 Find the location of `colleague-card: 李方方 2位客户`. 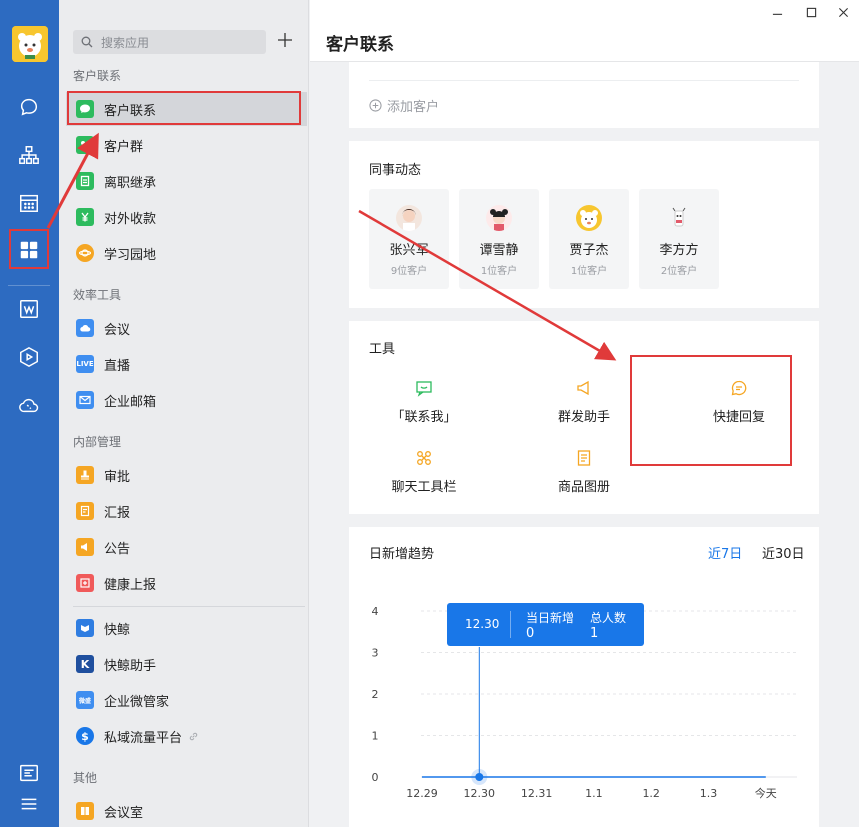

colleague-card: 李方方 2位客户 is located at coordinates (679, 239).